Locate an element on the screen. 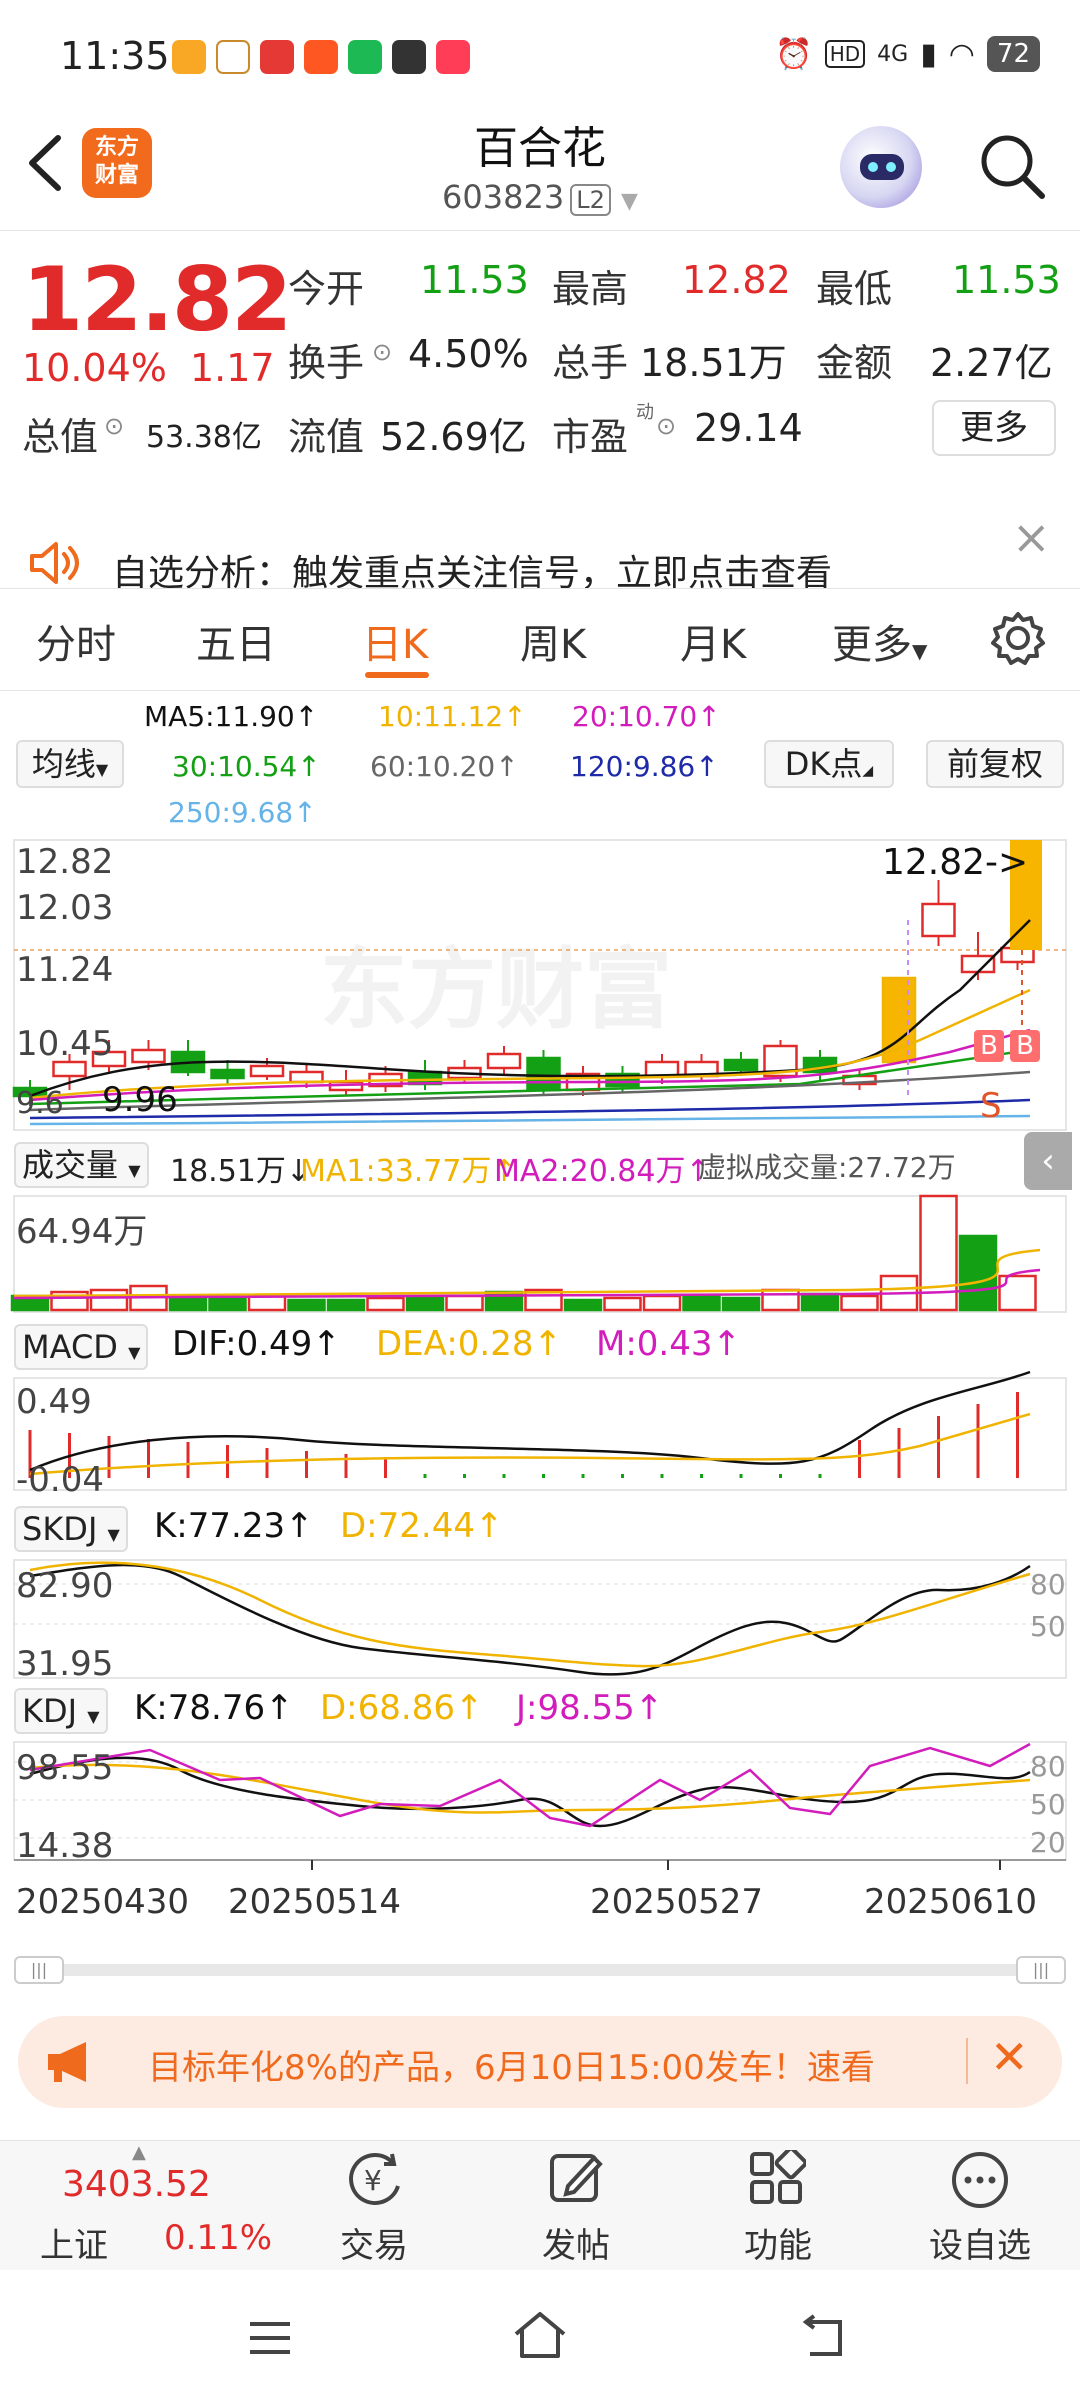  functions-grid-icon is located at coordinates (777, 2179).